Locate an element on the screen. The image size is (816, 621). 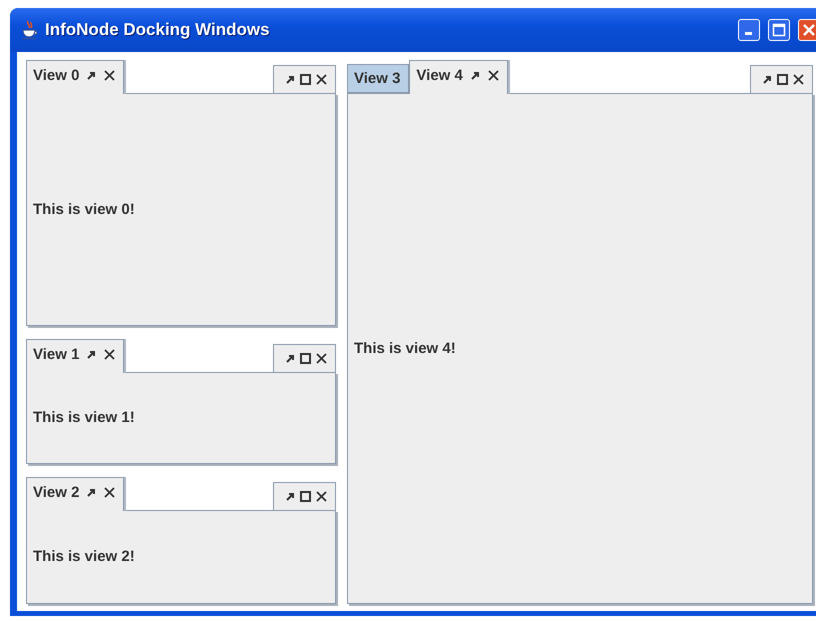
view-tab: View 4 is located at coordinates (458, 77).